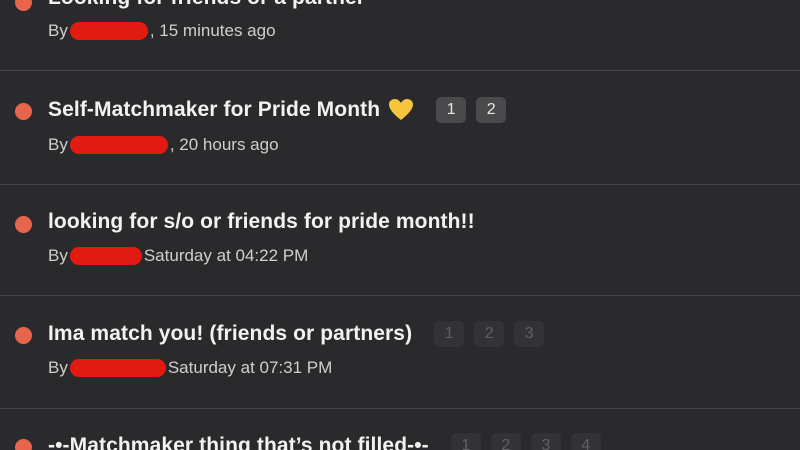  I want to click on thread-title: Ima match you! (friends or partners), so click(230, 334).